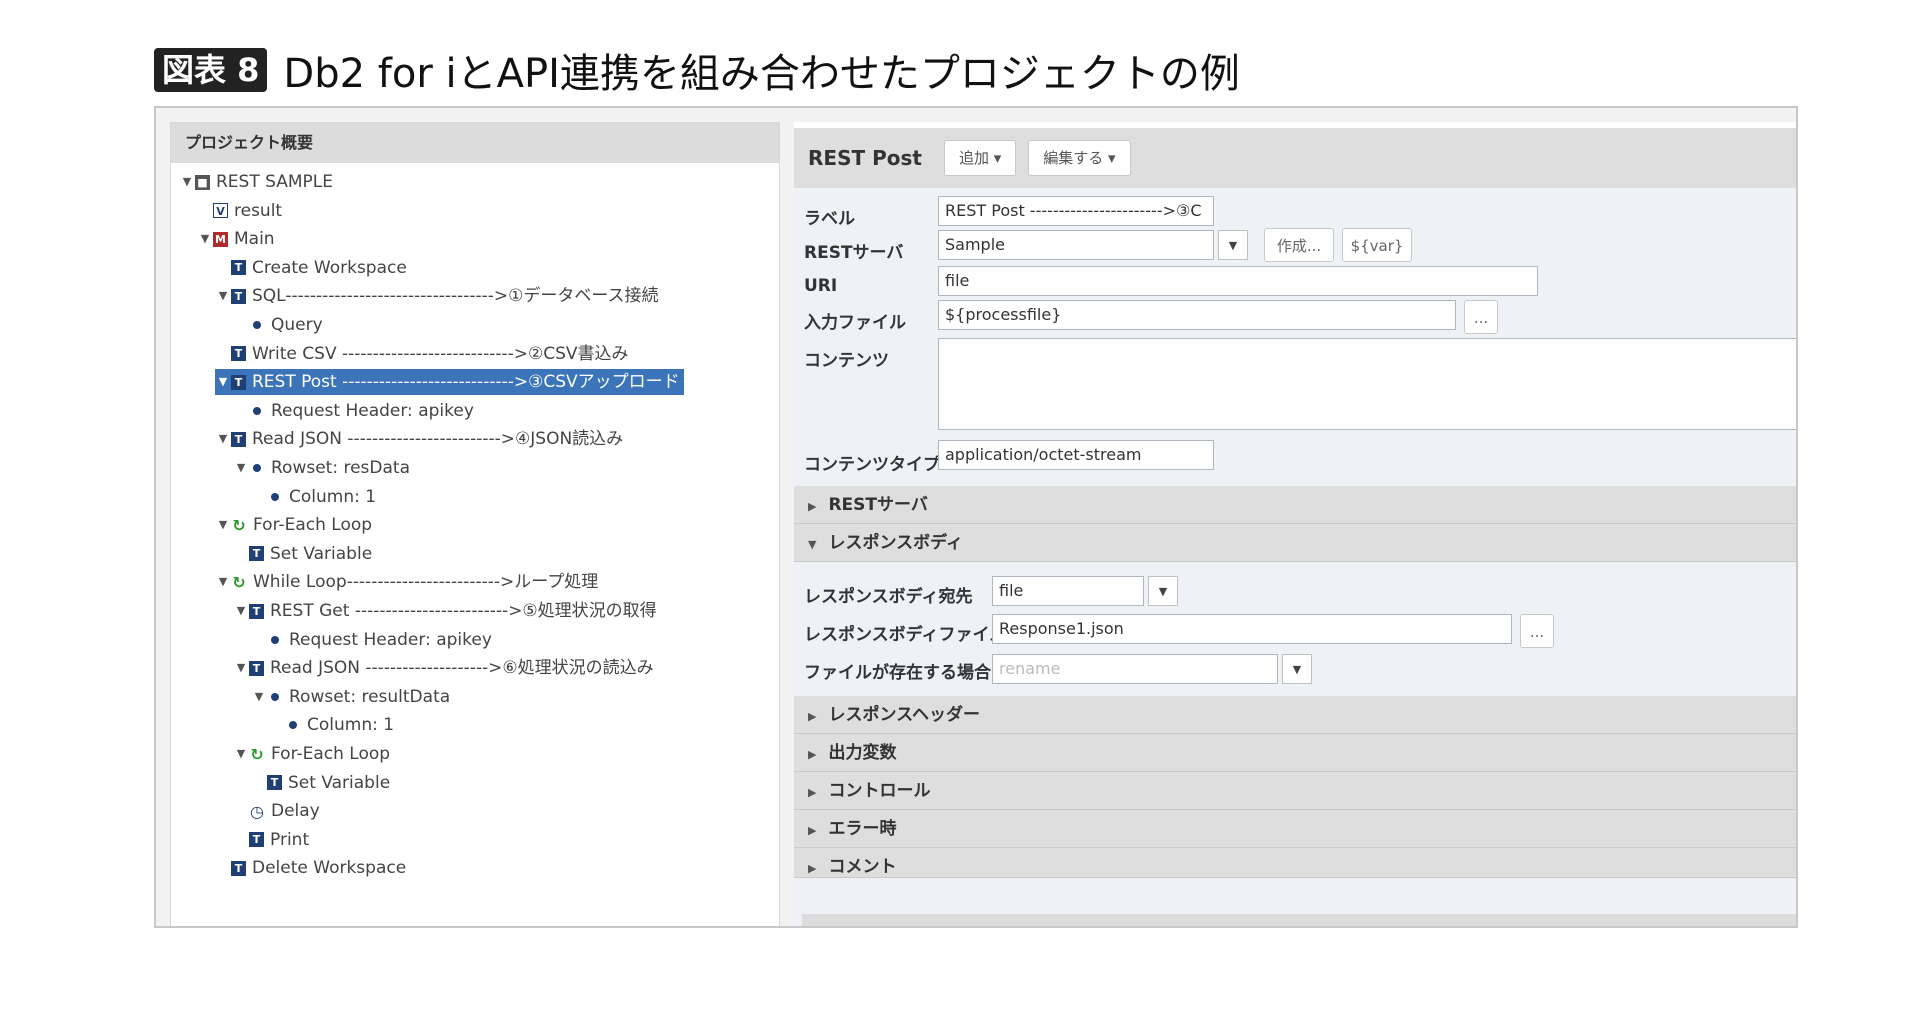  I want to click on section-rest-server: ▶ RESTサーバ, so click(1295, 505).